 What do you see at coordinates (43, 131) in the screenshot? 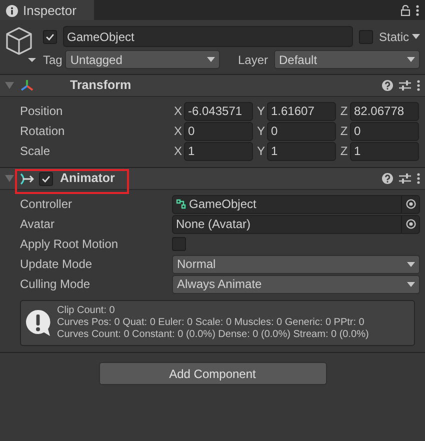
I see `field-label: Rotation` at bounding box center [43, 131].